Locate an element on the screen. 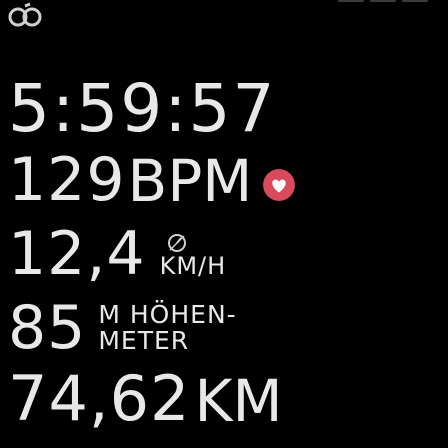  heart-icon is located at coordinates (279, 185).